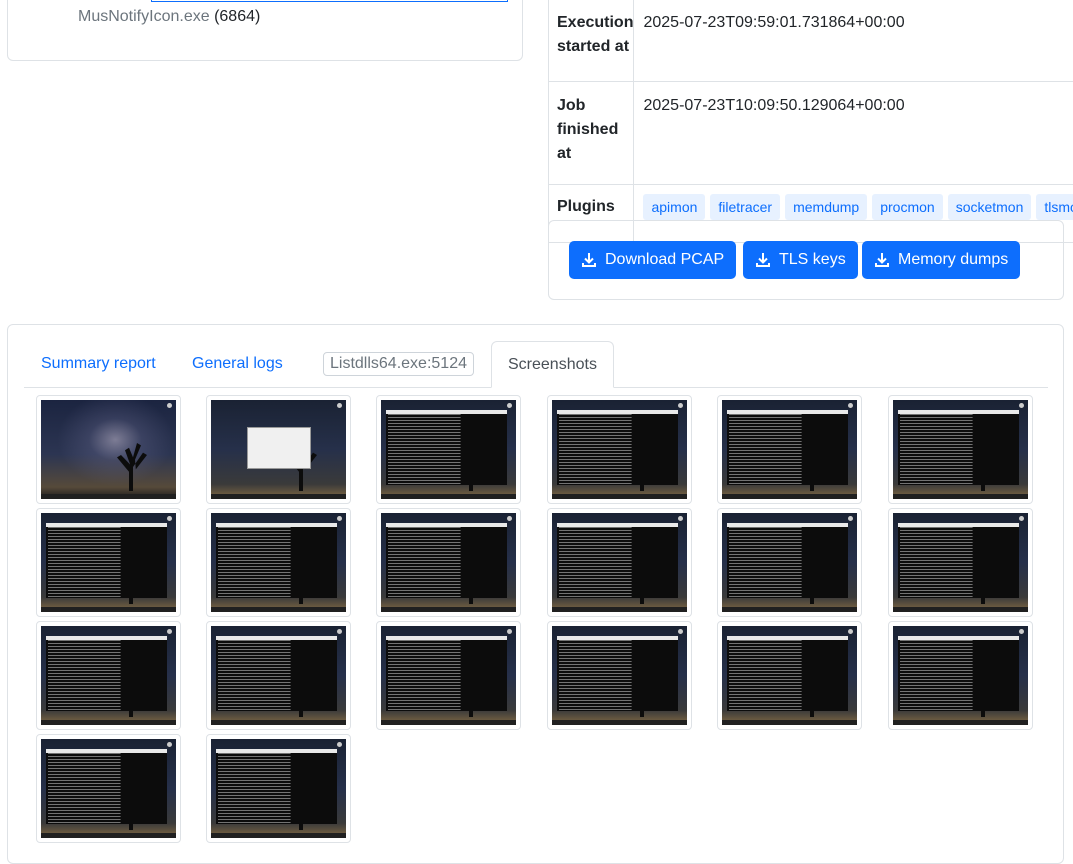 The width and height of the screenshot is (1073, 864). I want to click on process-tree-item: MusNotifyIcon.exe (6864), so click(169, 17).